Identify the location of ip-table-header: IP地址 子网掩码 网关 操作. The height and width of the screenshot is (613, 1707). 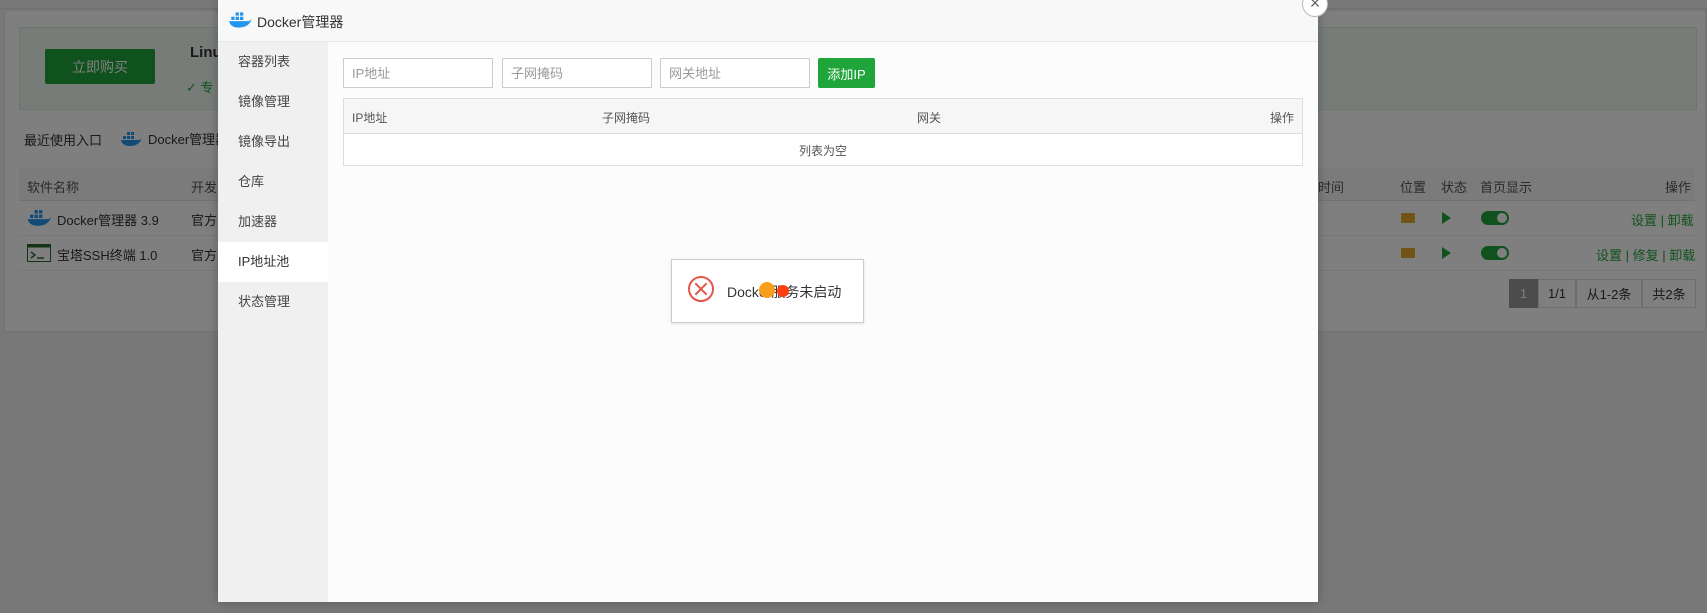
(823, 116).